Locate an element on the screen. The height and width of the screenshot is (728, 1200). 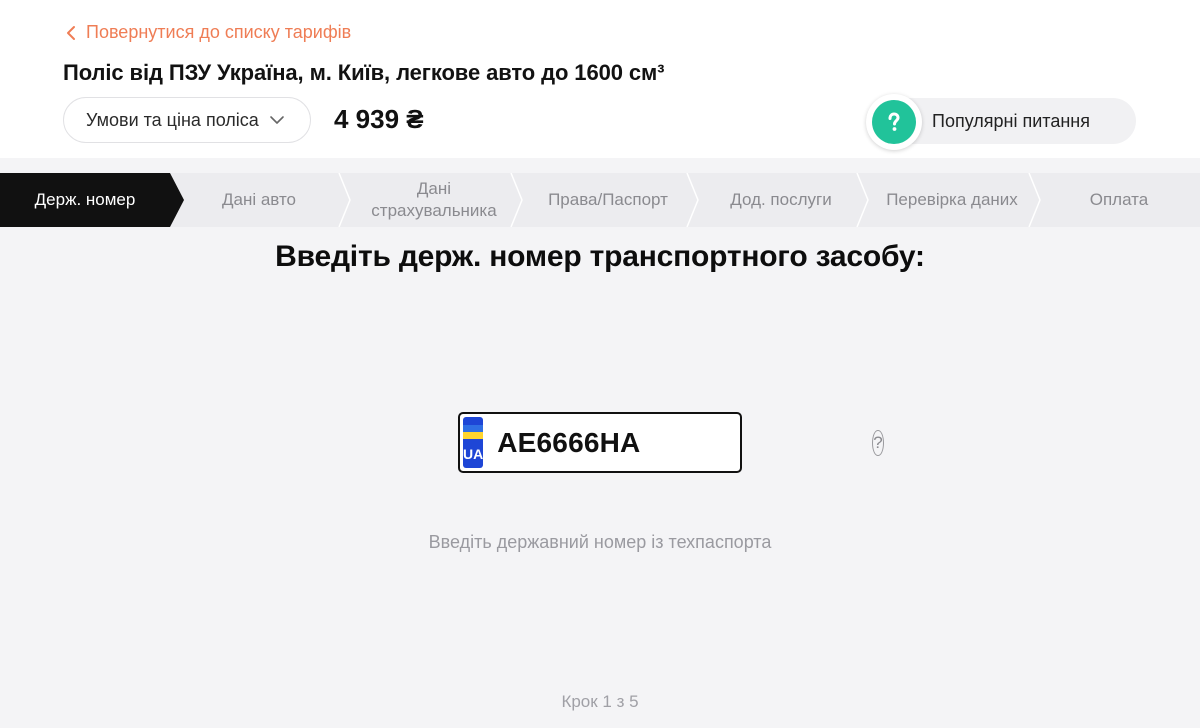
policy-price: 4 939 ₴ is located at coordinates (379, 119).